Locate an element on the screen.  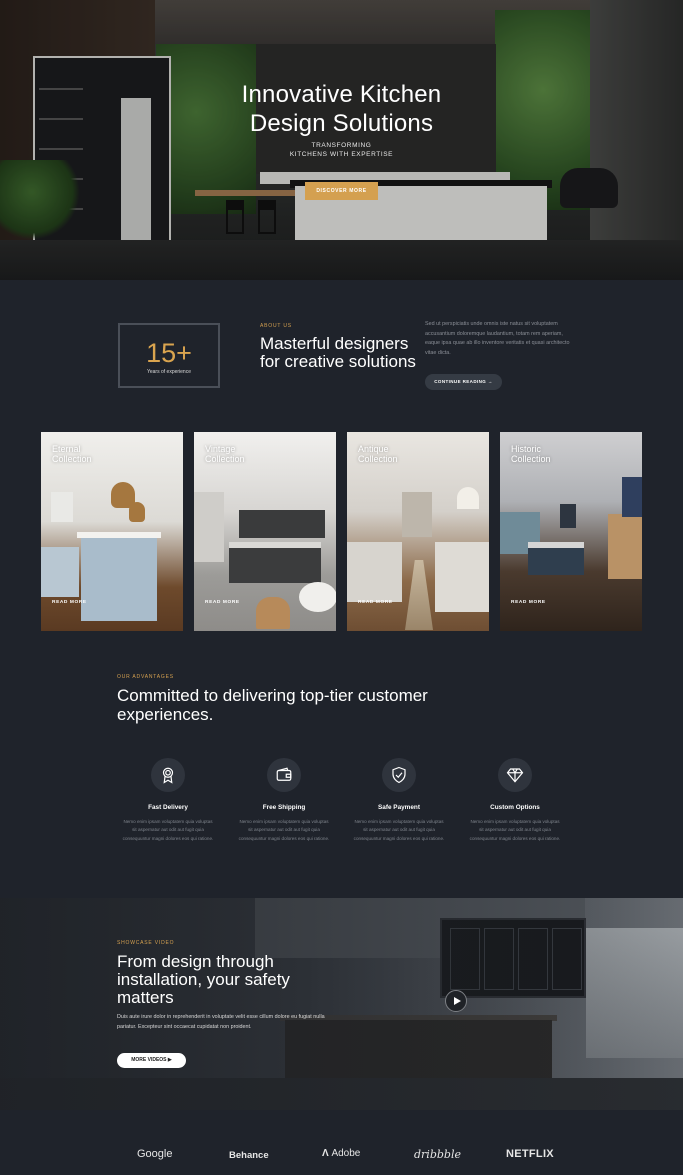
feature-title: Free Shipping is located at coordinates (284, 807).